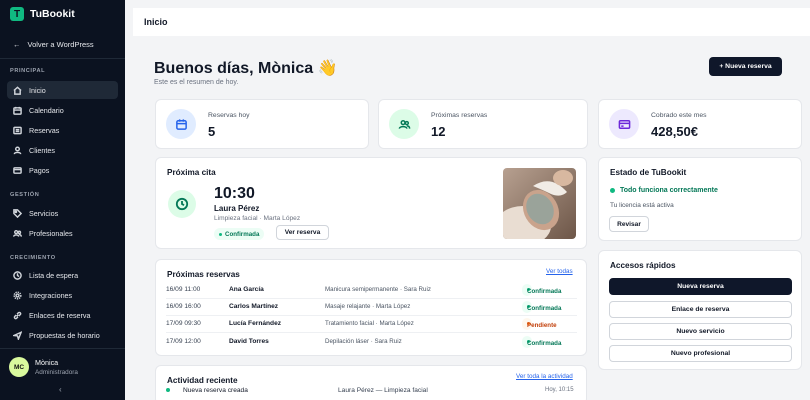 The image size is (810, 400). What do you see at coordinates (669, 190) in the screenshot?
I see `status-text: Todo funciona correctamente` at bounding box center [669, 190].